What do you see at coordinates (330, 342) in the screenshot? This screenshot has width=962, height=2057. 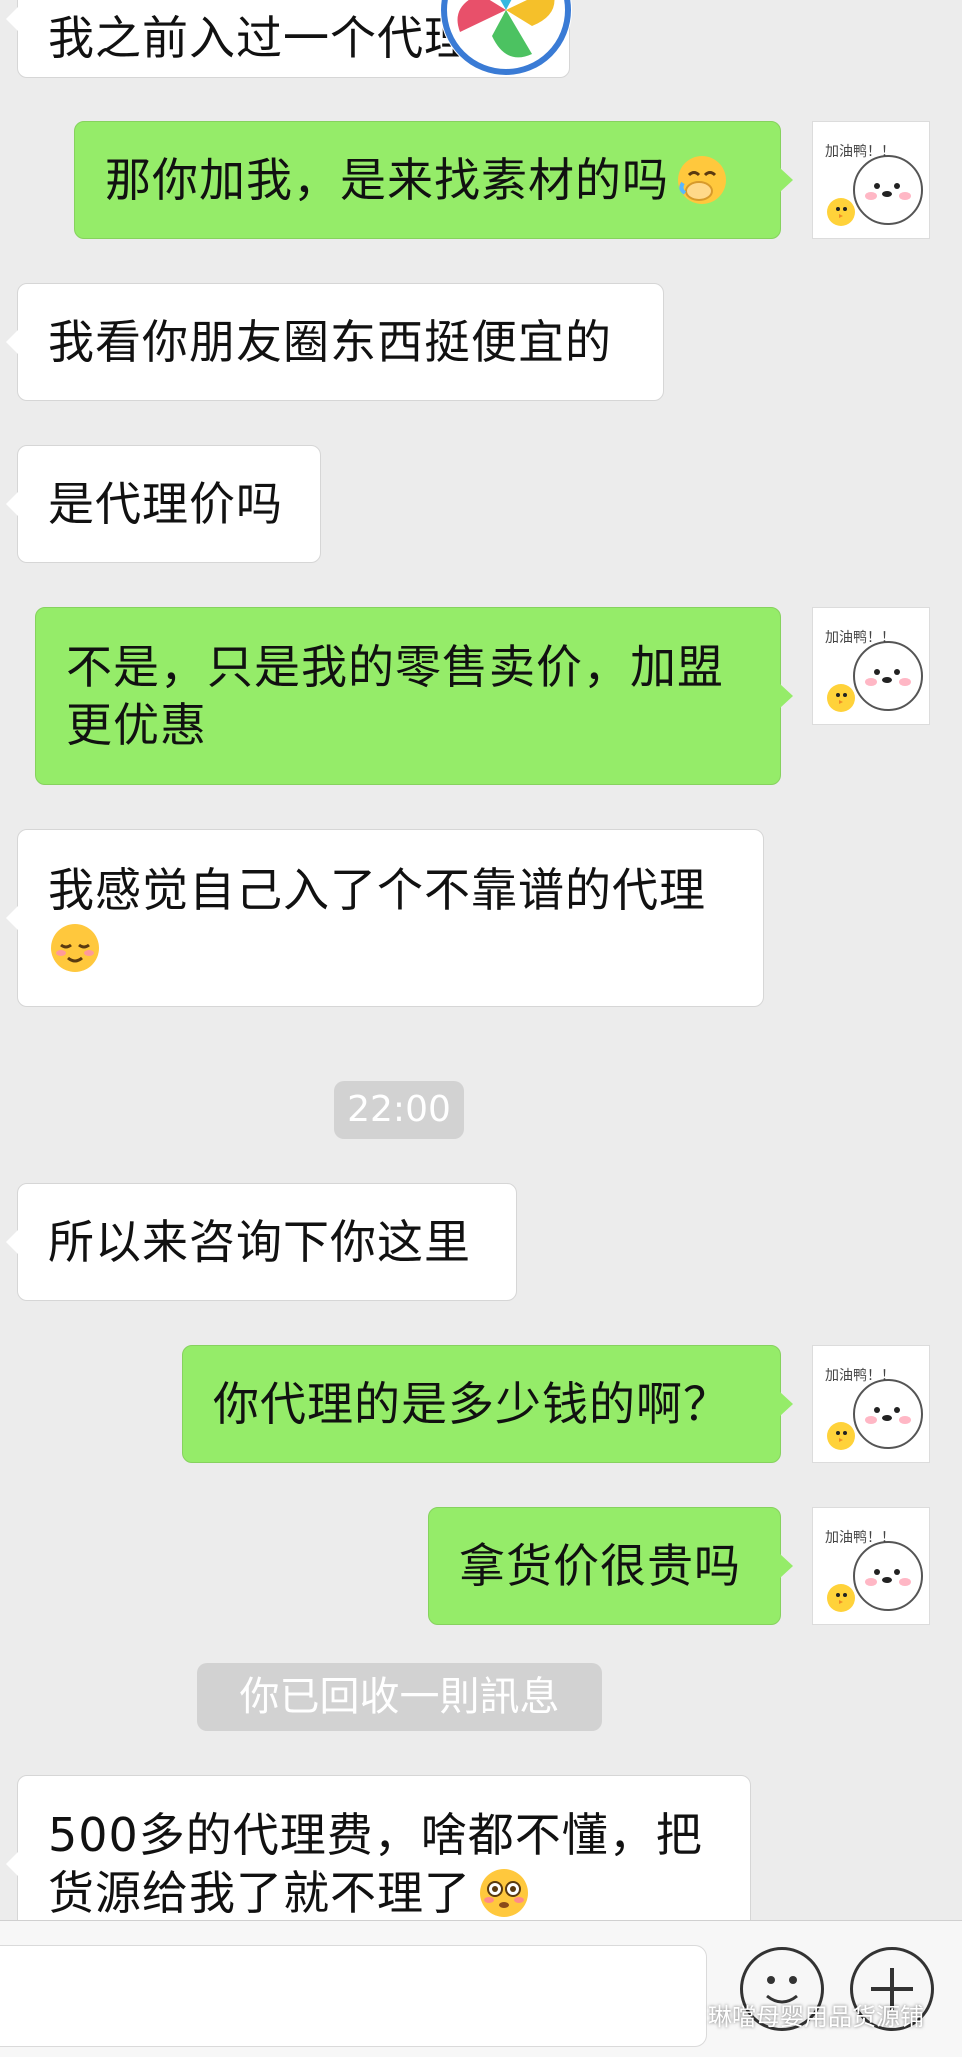 I see `message-text: 我看你朋友圈东西挺便宜的` at bounding box center [330, 342].